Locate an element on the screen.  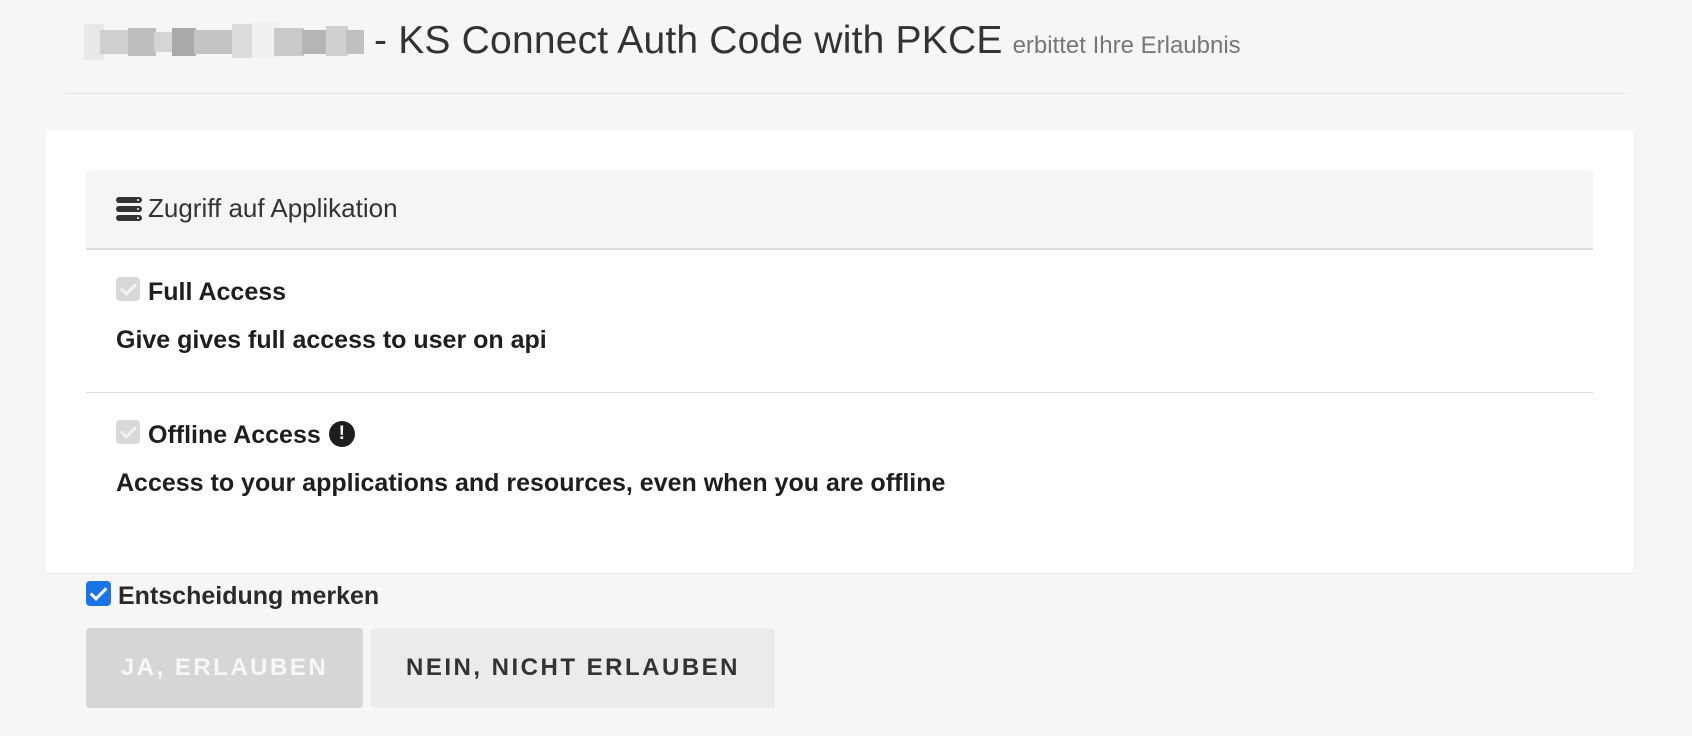
scope-checkbox-full-access is located at coordinates (128, 288).